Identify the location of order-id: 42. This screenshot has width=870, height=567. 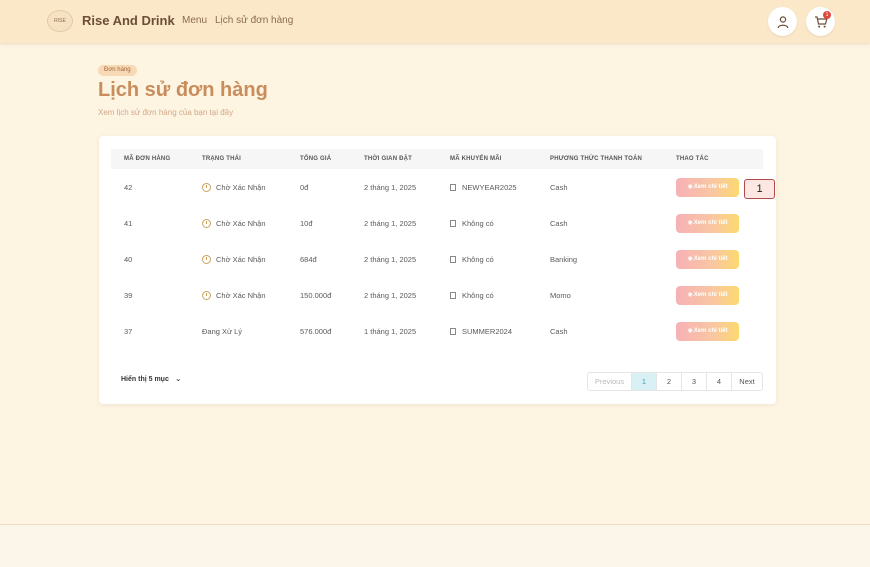
(128, 187).